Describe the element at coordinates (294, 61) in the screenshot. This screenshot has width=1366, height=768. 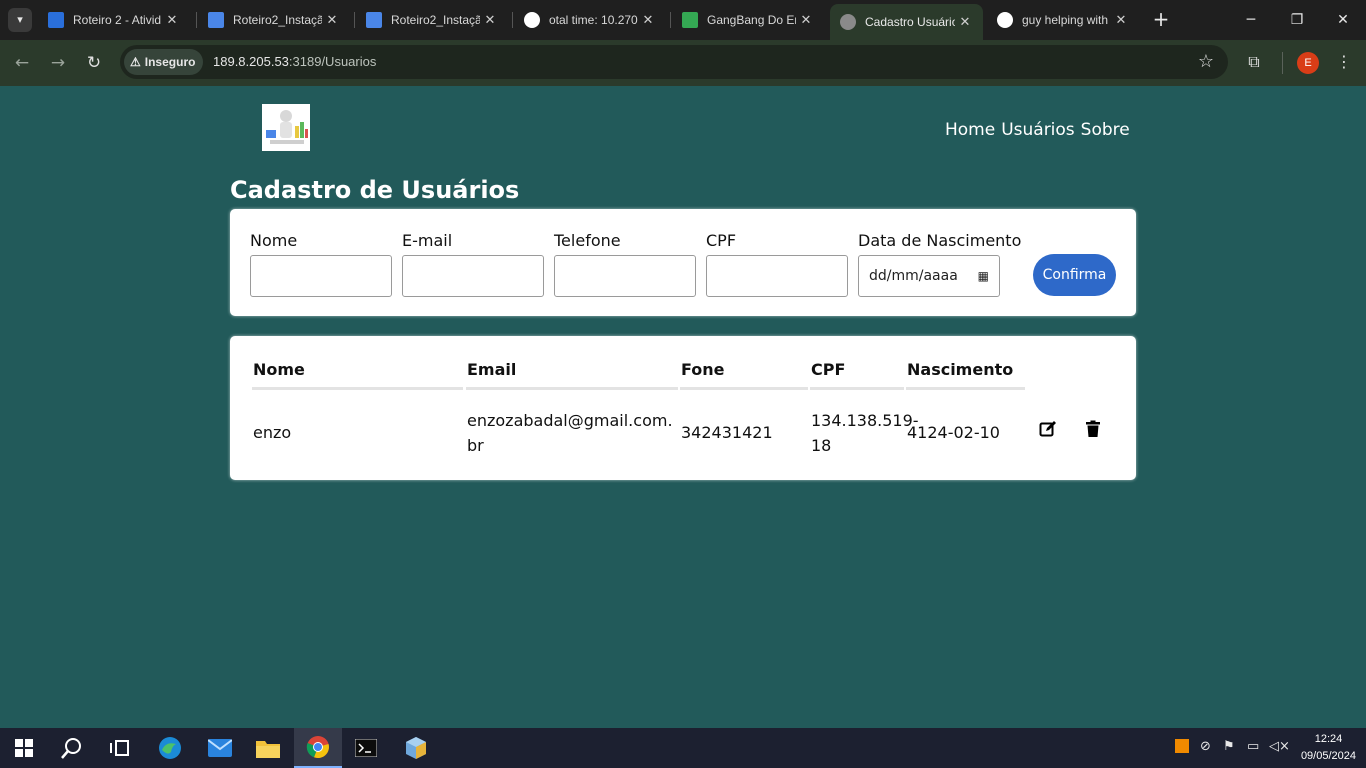
I see `url-text: 189.8.205.53:3189/Usuarios` at that location.